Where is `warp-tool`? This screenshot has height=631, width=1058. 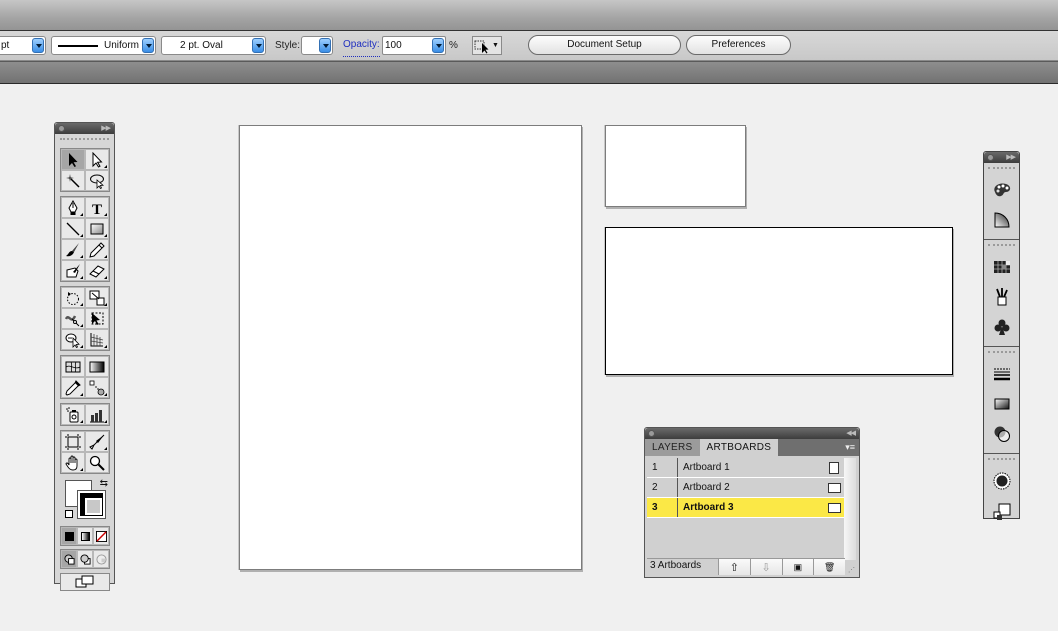 warp-tool is located at coordinates (73, 318).